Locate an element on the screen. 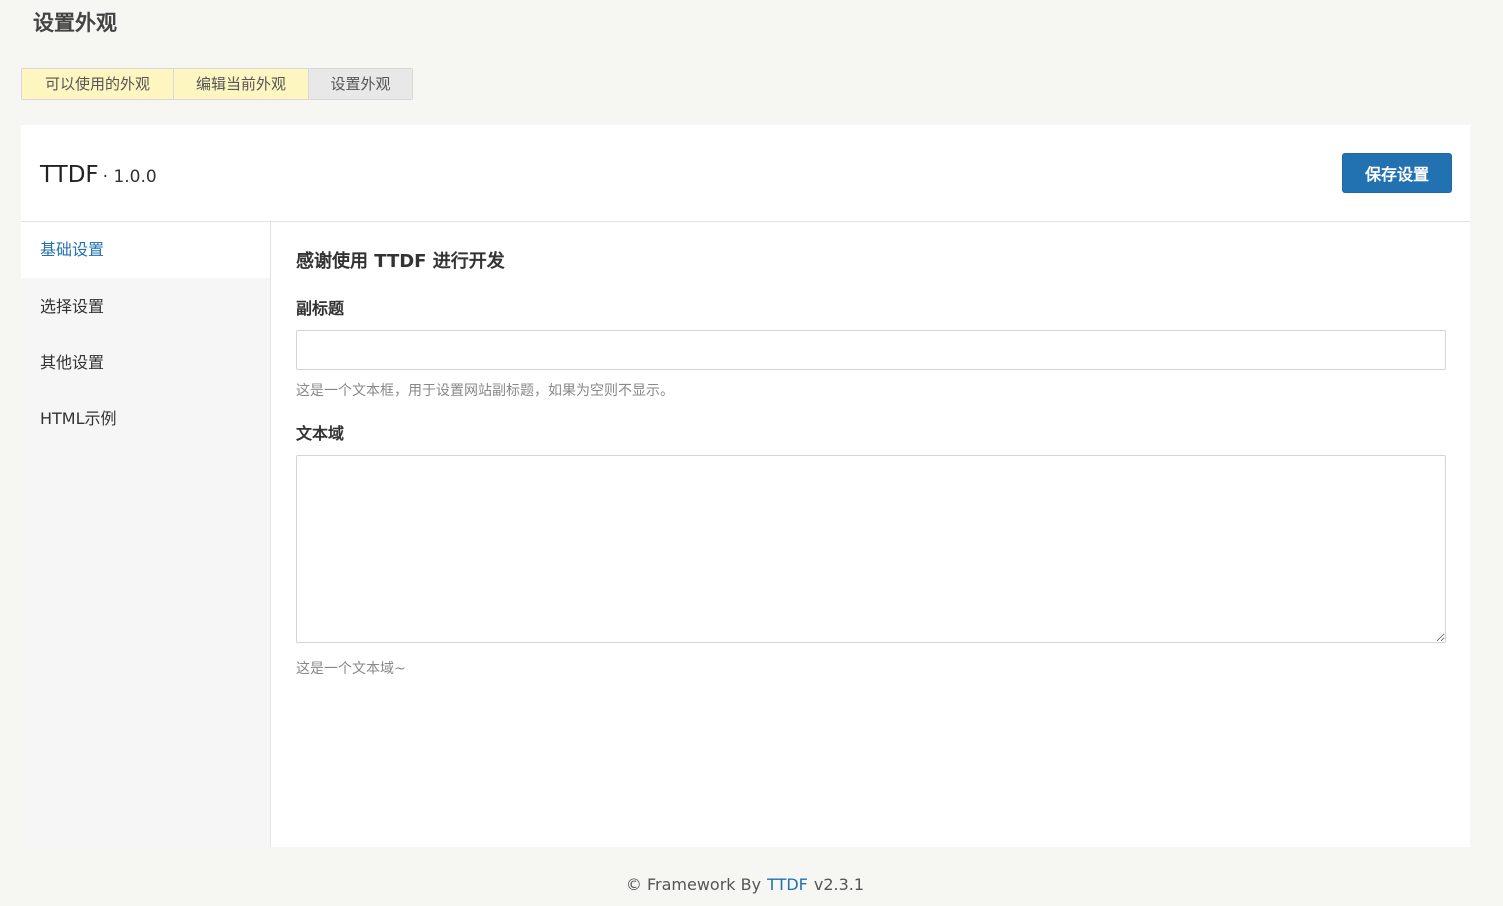  theme-title: TTDF · 1.0.0 is located at coordinates (98, 176).